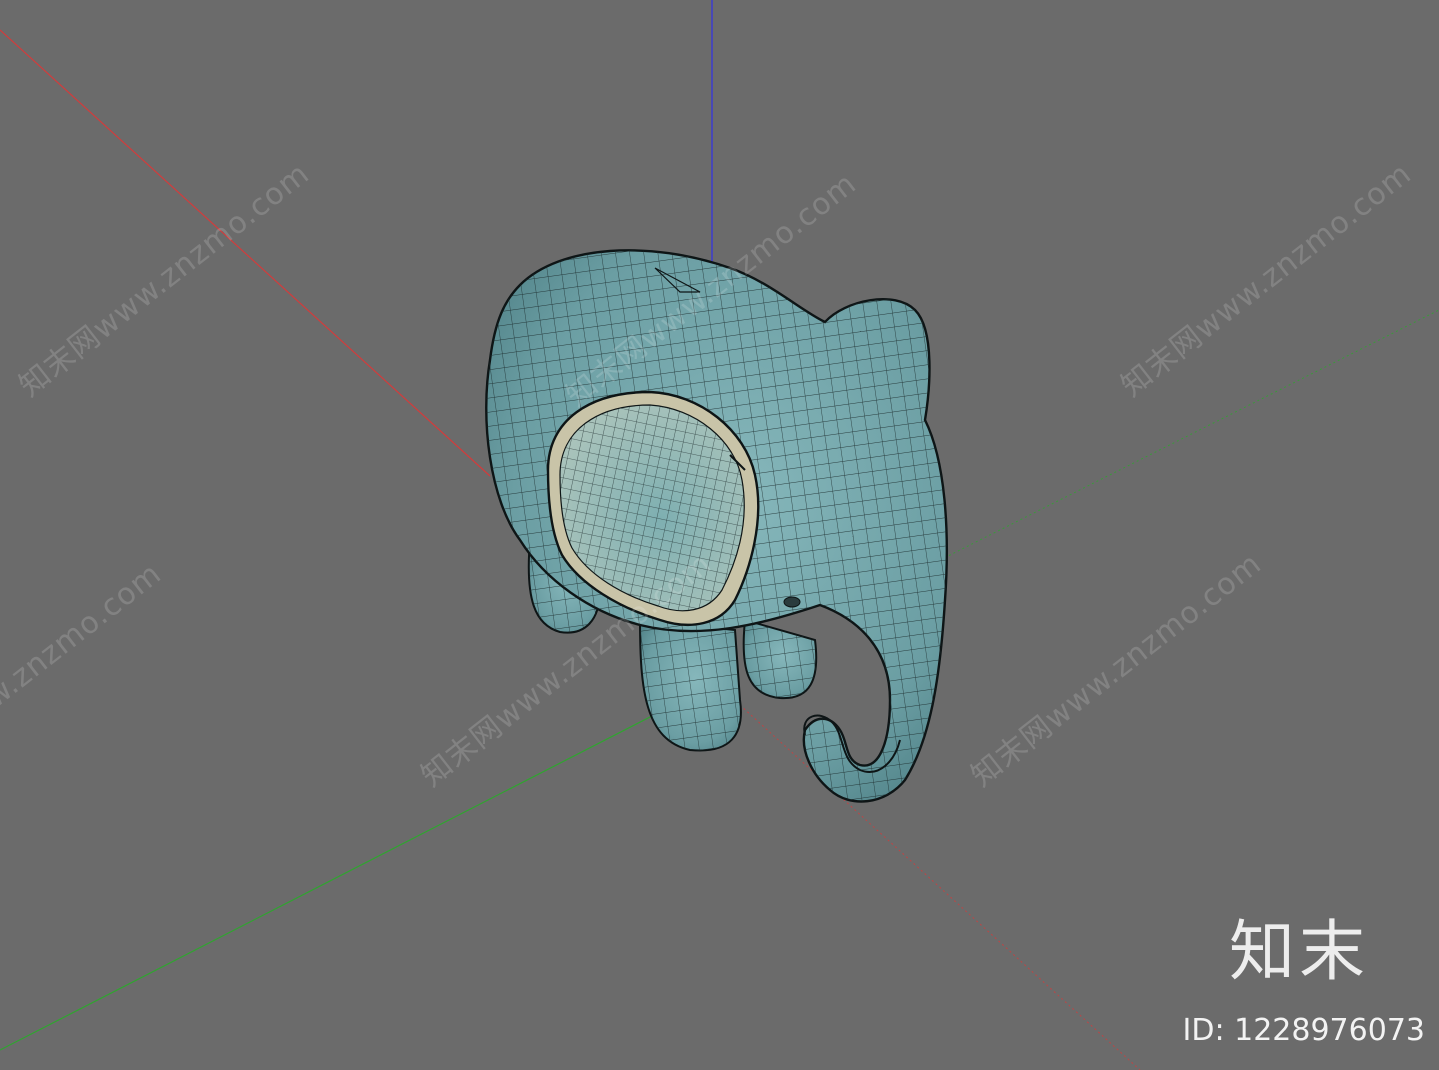  I want to click on elephant-eye, so click(792, 602).